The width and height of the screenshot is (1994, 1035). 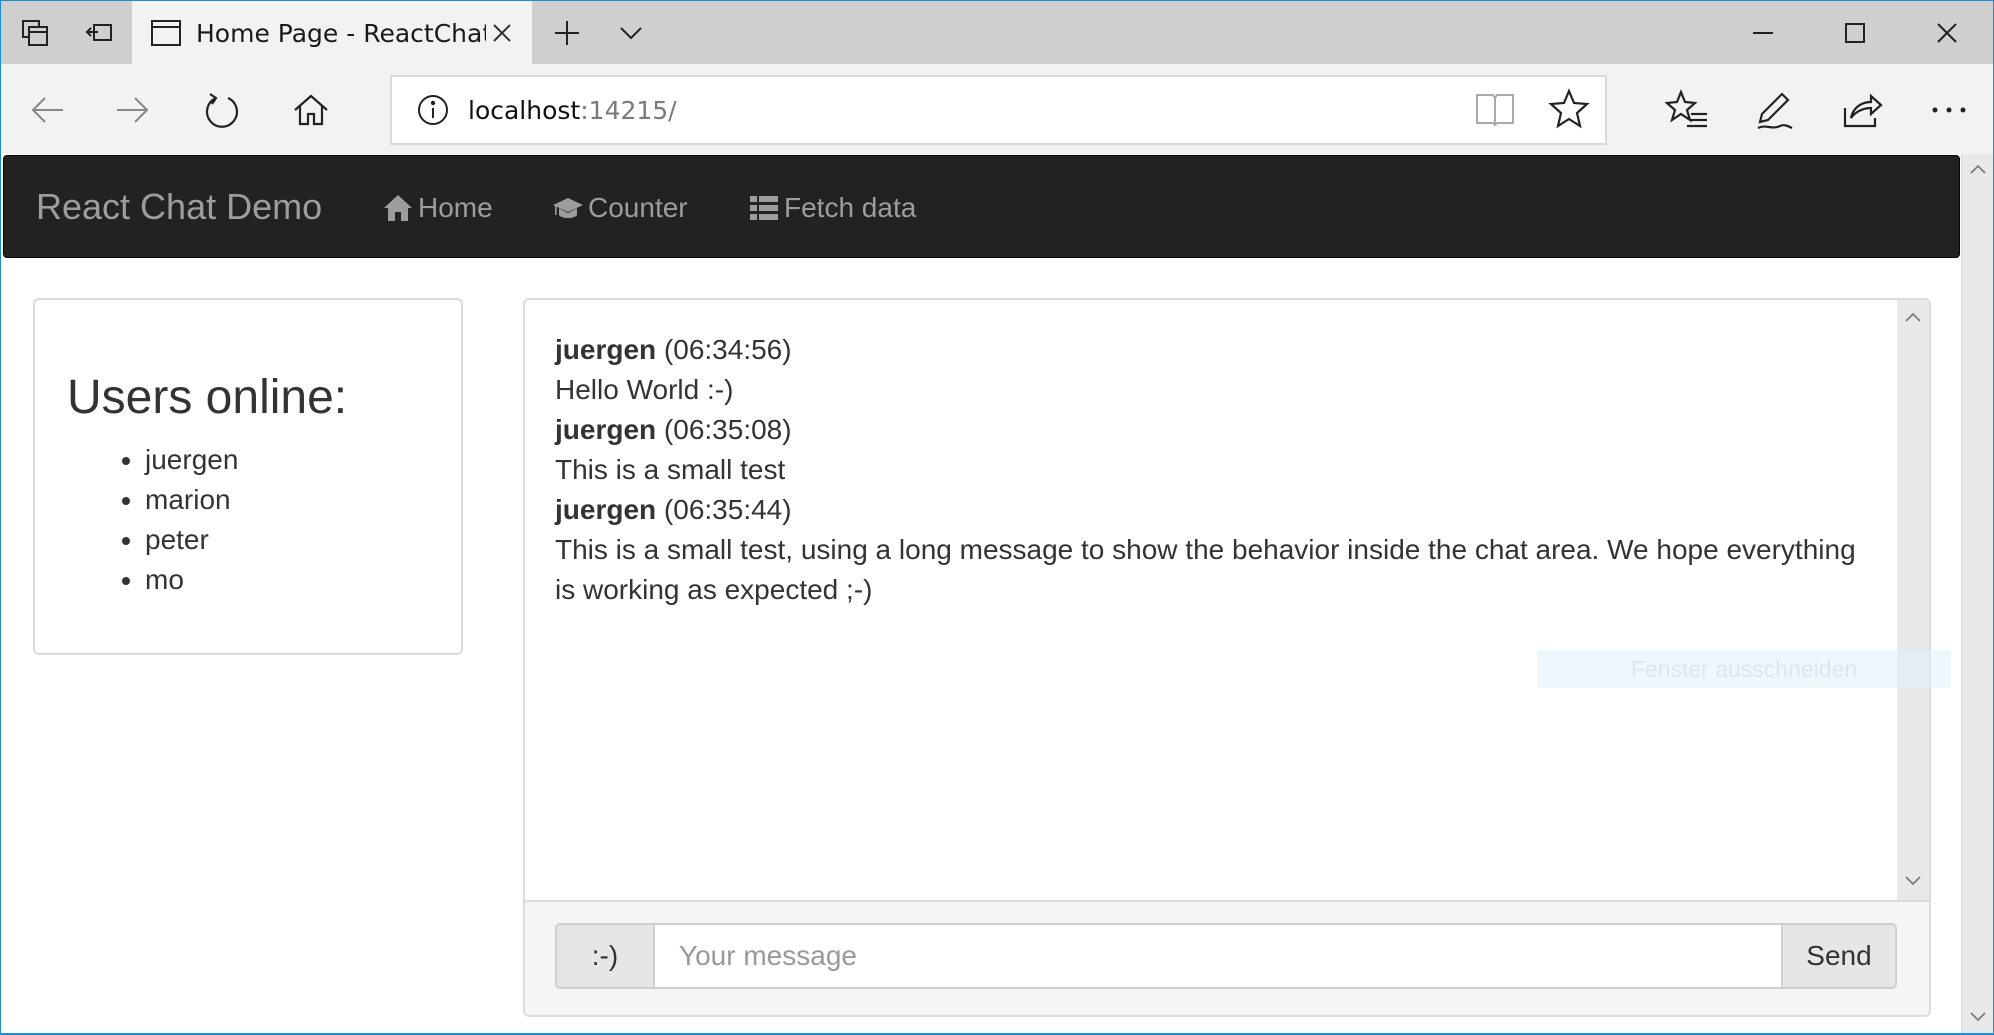 I want to click on url-port-path: :14215/, so click(x=628, y=110).